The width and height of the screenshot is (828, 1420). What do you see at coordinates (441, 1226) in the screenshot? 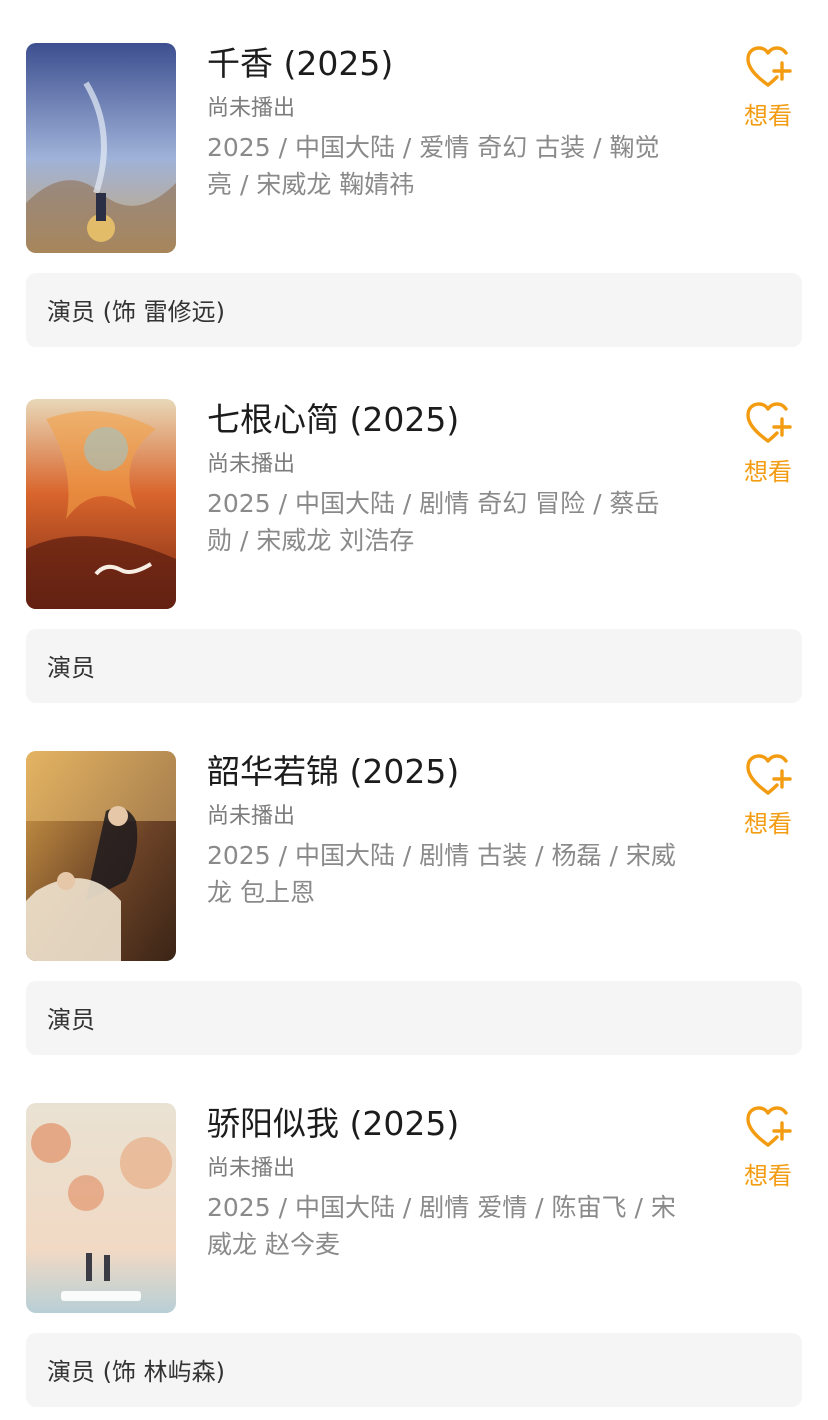
I see `item-meta: 2025 / 中国大陆 / 剧情 爱情 / 陈宙飞 / 宋威龙 赵今麦` at bounding box center [441, 1226].